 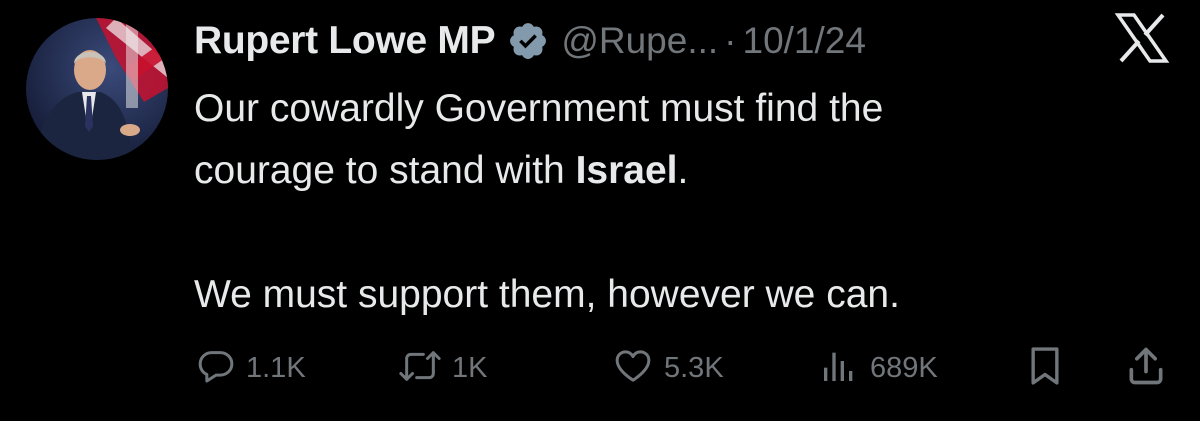 I want to click on tweet-text-bold-segment: Israel, so click(x=626, y=170).